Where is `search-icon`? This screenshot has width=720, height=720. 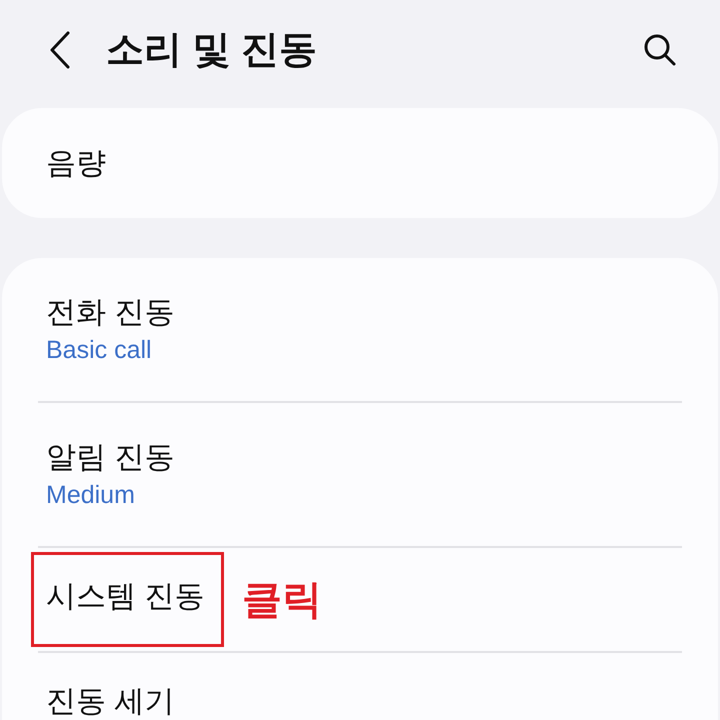
search-icon is located at coordinates (660, 50).